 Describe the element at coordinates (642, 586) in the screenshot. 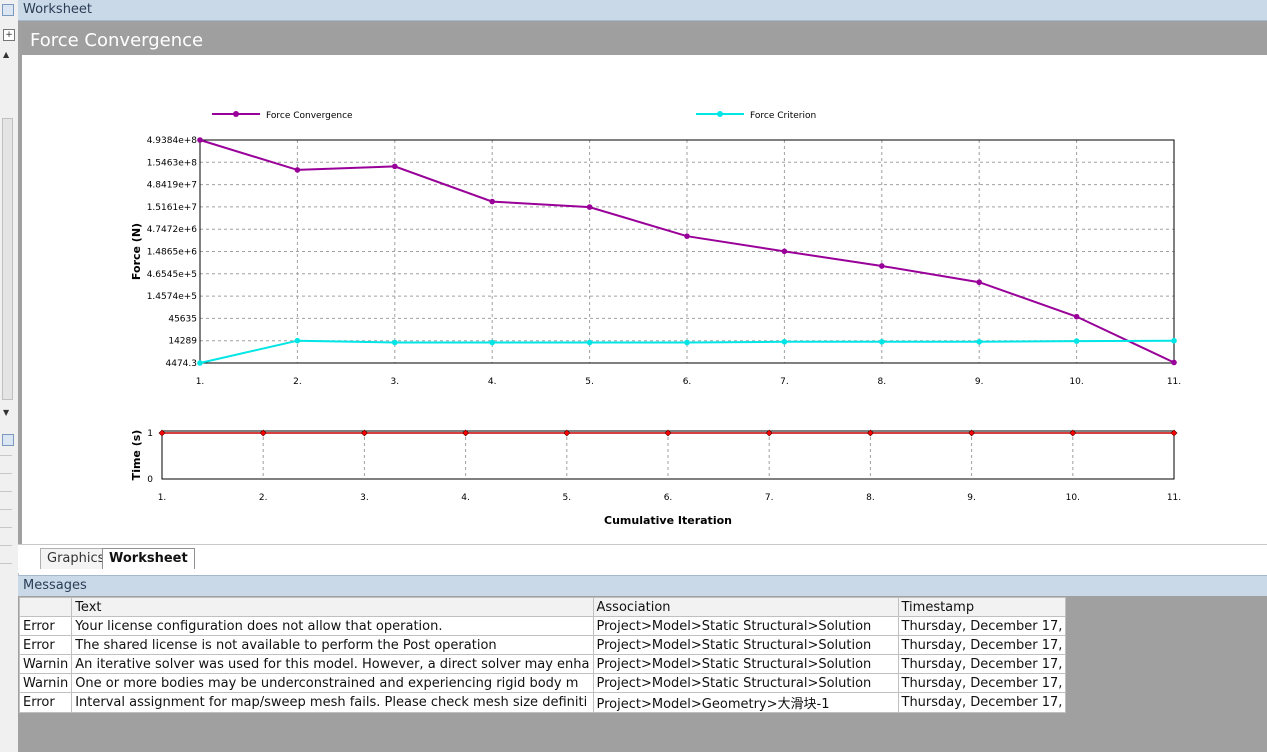

I see `messages-title-bar: Messages` at that location.